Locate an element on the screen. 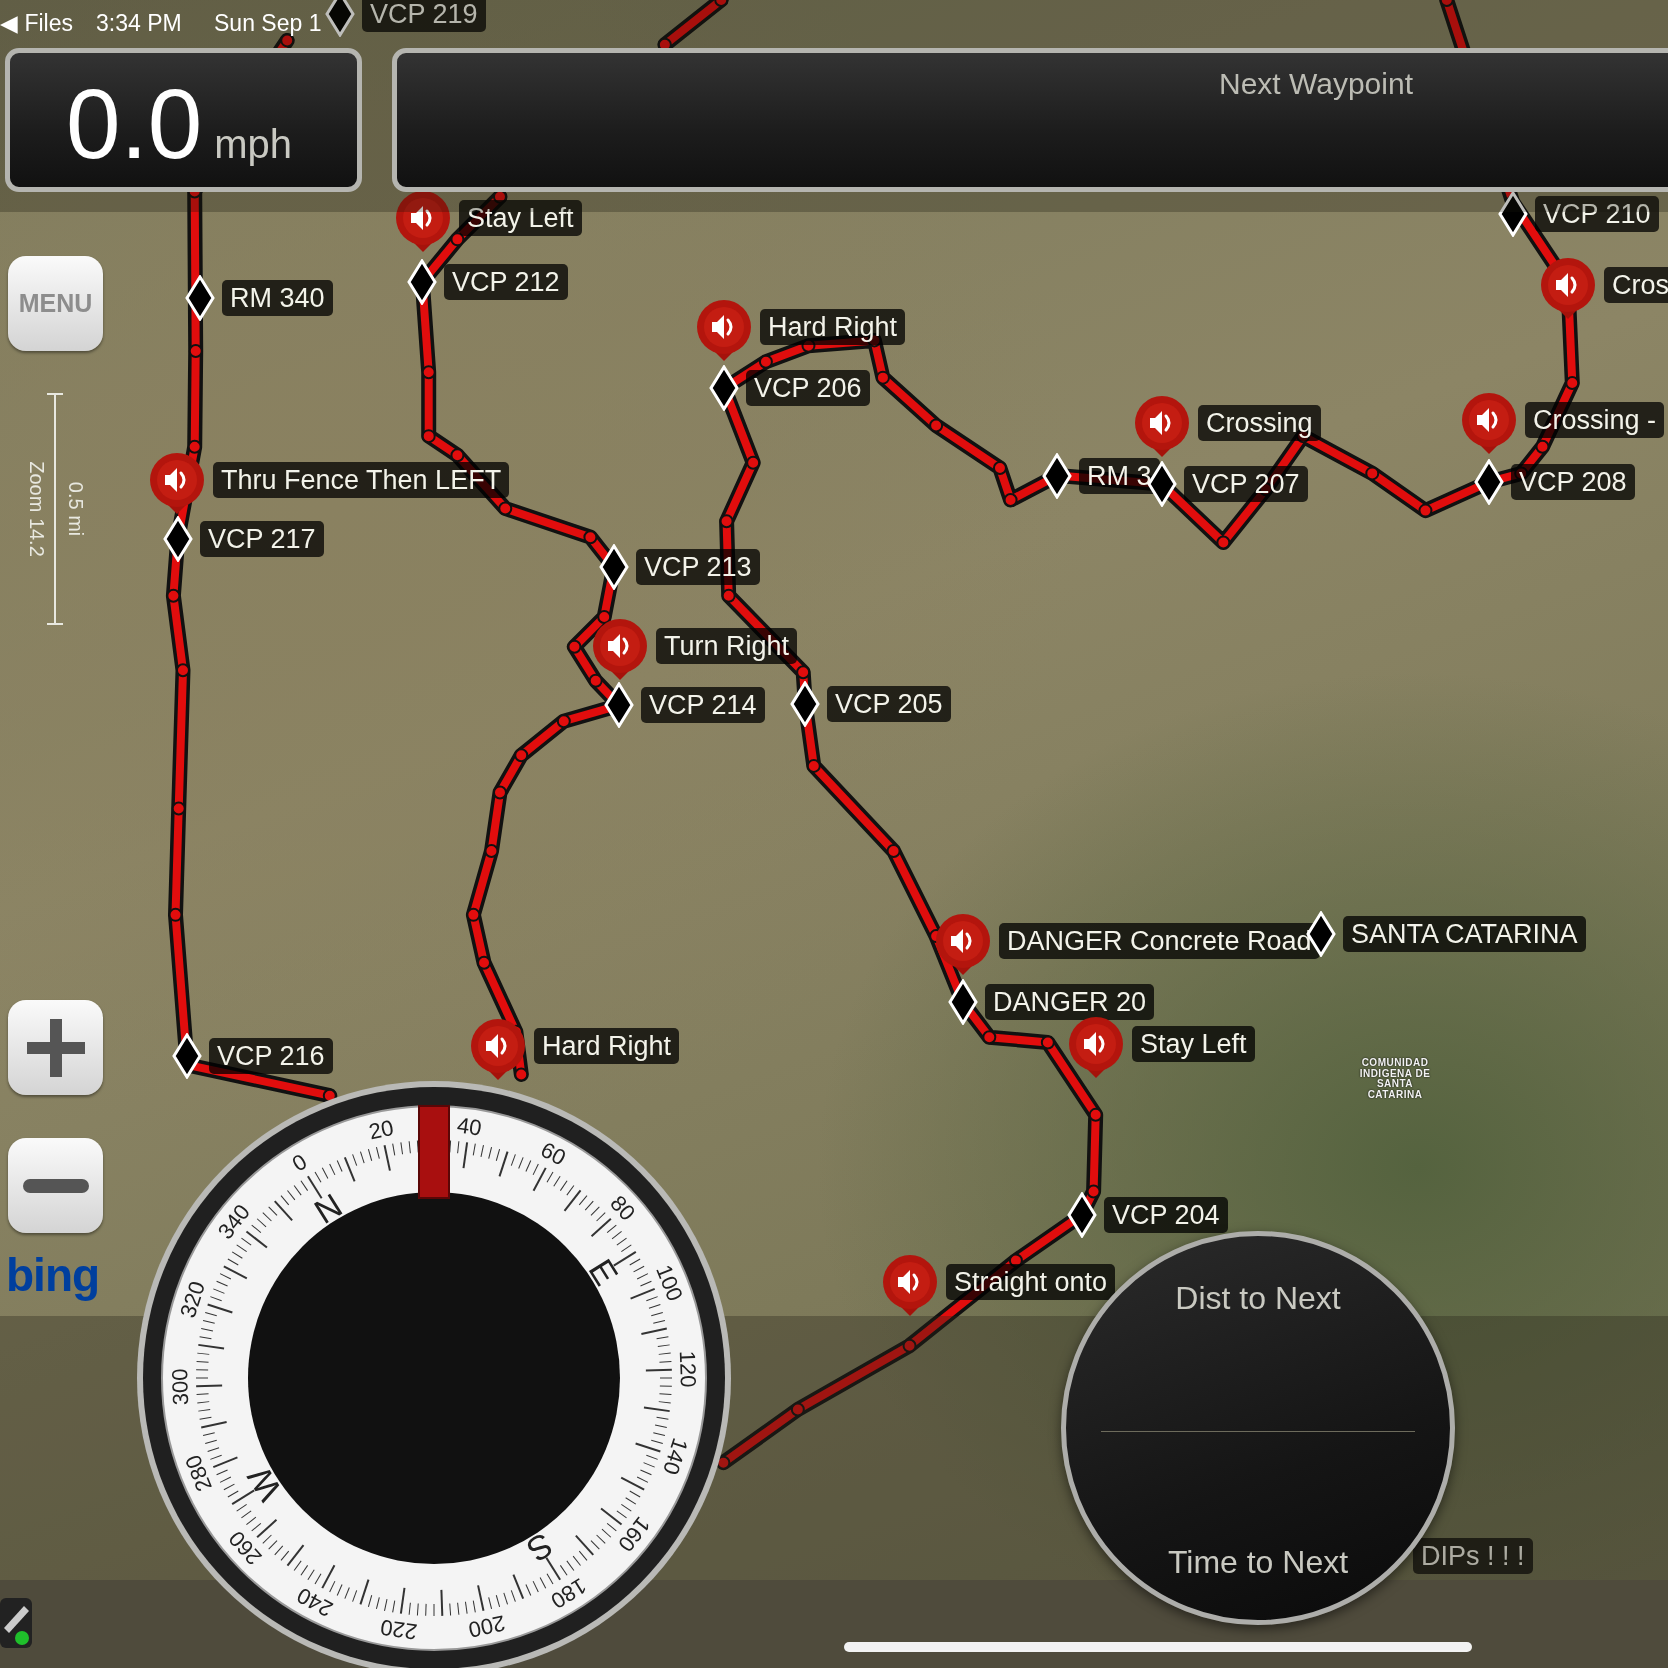 This screenshot has height=1668, width=1668. cardinal-label: E is located at coordinates (603, 1272).